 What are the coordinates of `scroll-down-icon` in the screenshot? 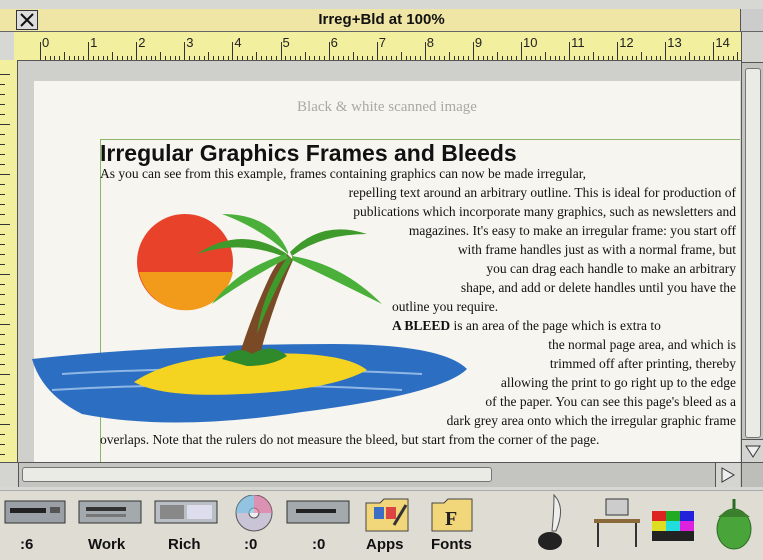 It's located at (752, 450).